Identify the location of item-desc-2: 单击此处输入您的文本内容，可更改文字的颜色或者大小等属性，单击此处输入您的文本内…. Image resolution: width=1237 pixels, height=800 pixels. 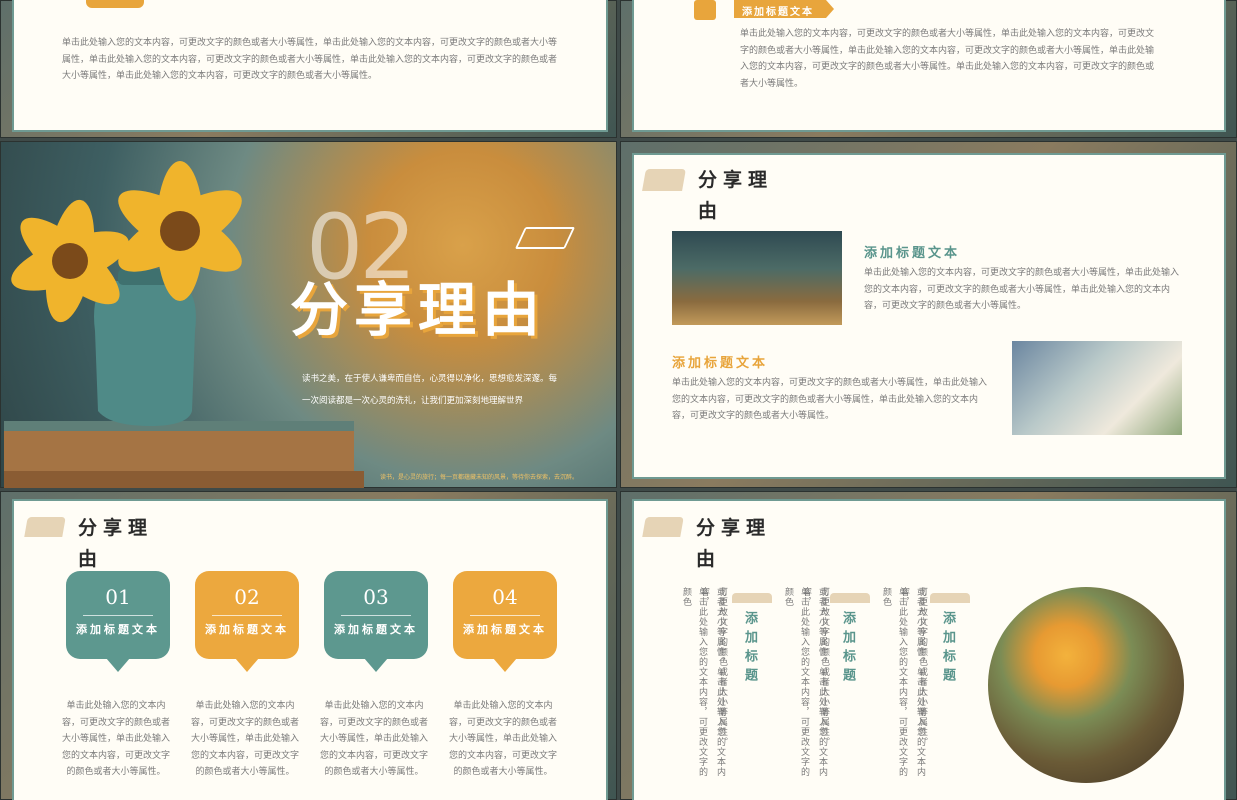
(244, 739).